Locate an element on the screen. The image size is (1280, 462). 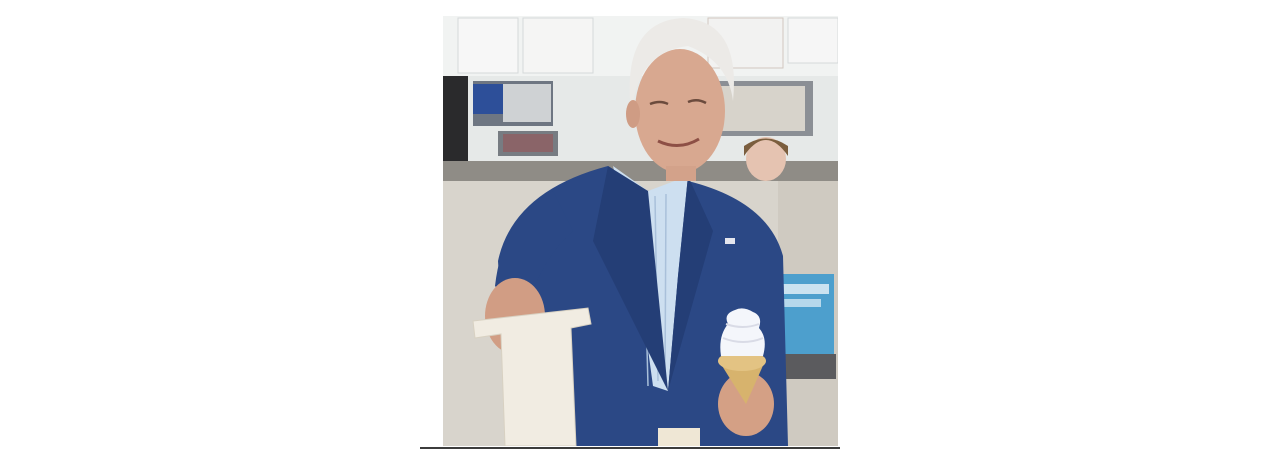
ear is located at coordinates (633, 114).